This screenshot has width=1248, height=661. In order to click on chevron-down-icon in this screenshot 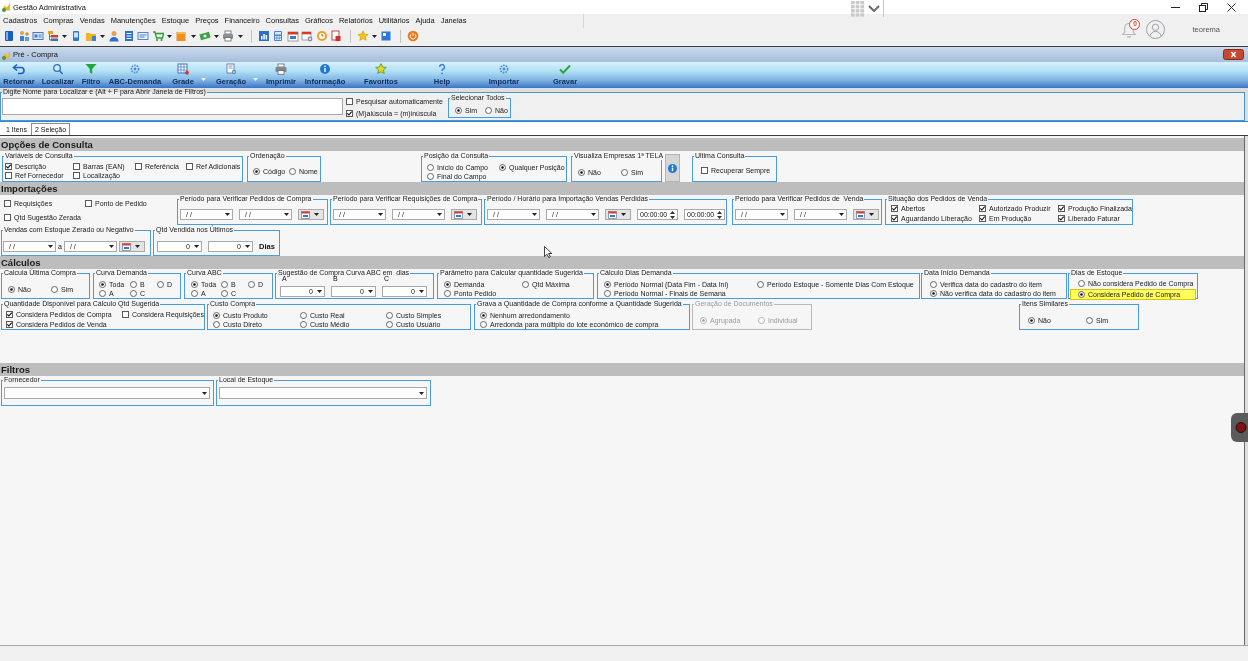, I will do `click(874, 8)`.